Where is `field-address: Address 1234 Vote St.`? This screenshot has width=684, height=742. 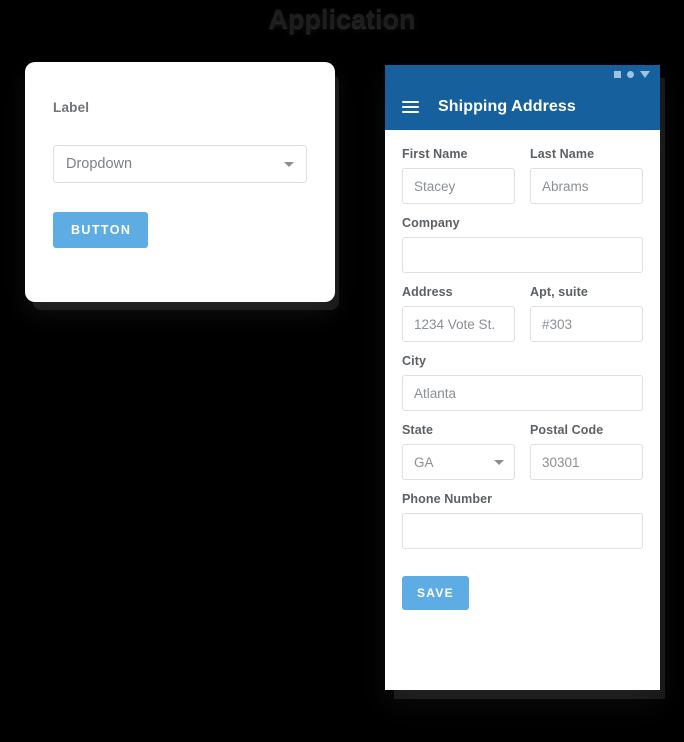 field-address: Address 1234 Vote St. is located at coordinates (458, 313).